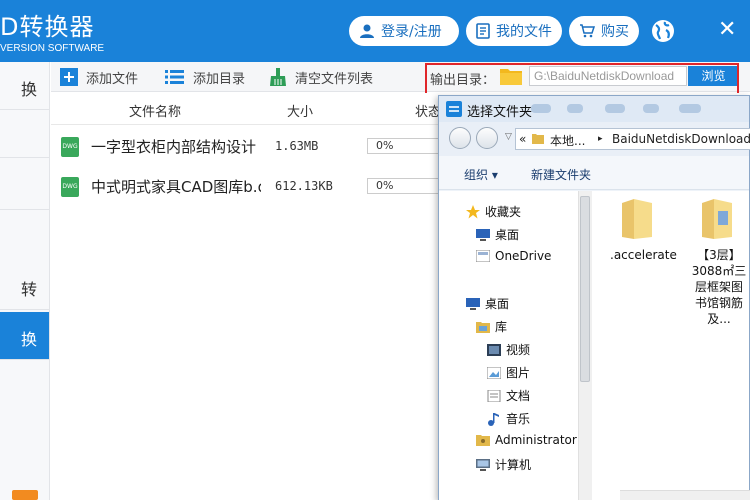 The width and height of the screenshot is (750, 500). What do you see at coordinates (24, 336) in the screenshot?
I see `sidebar-item-5-active: 换` at bounding box center [24, 336].